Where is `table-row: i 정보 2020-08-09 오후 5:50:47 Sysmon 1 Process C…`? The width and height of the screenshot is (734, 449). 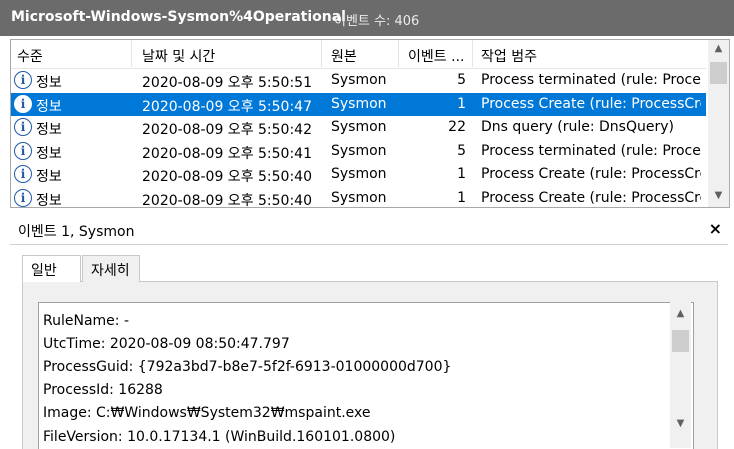 table-row: i 정보 2020-08-09 오후 5:50:47 Sysmon 1 Process C… is located at coordinates (358, 104).